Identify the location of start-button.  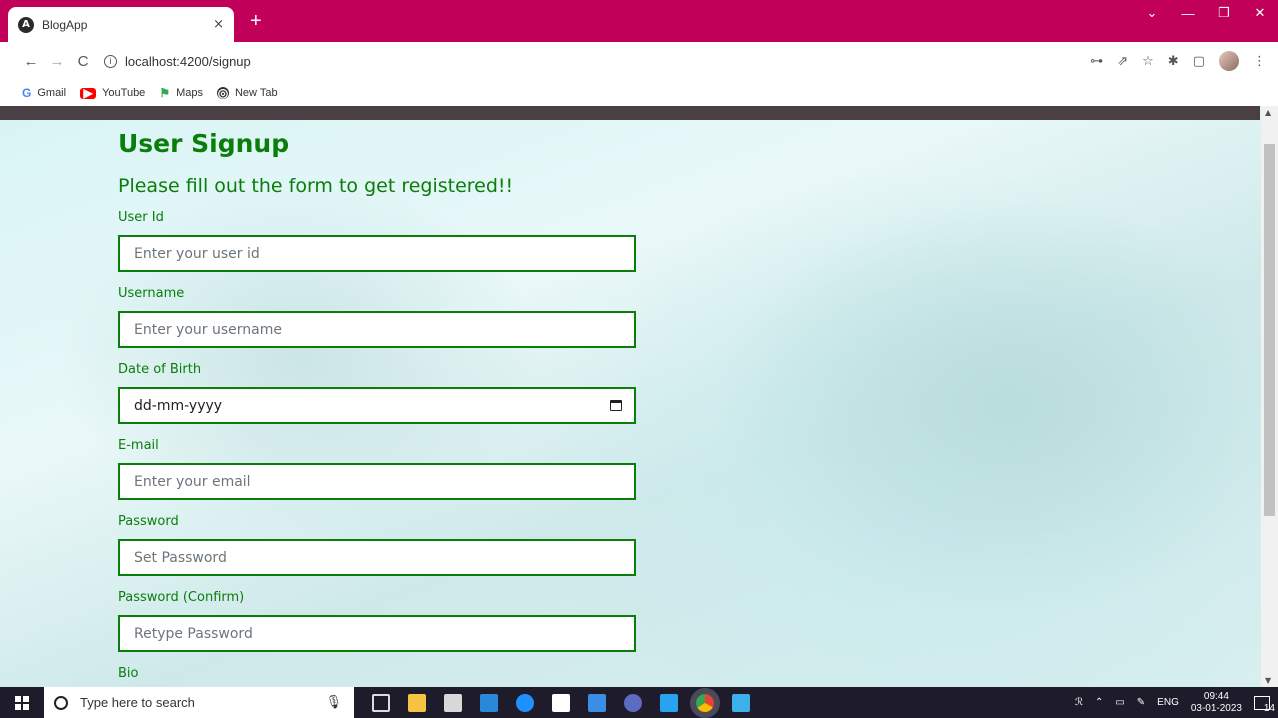
(22, 702).